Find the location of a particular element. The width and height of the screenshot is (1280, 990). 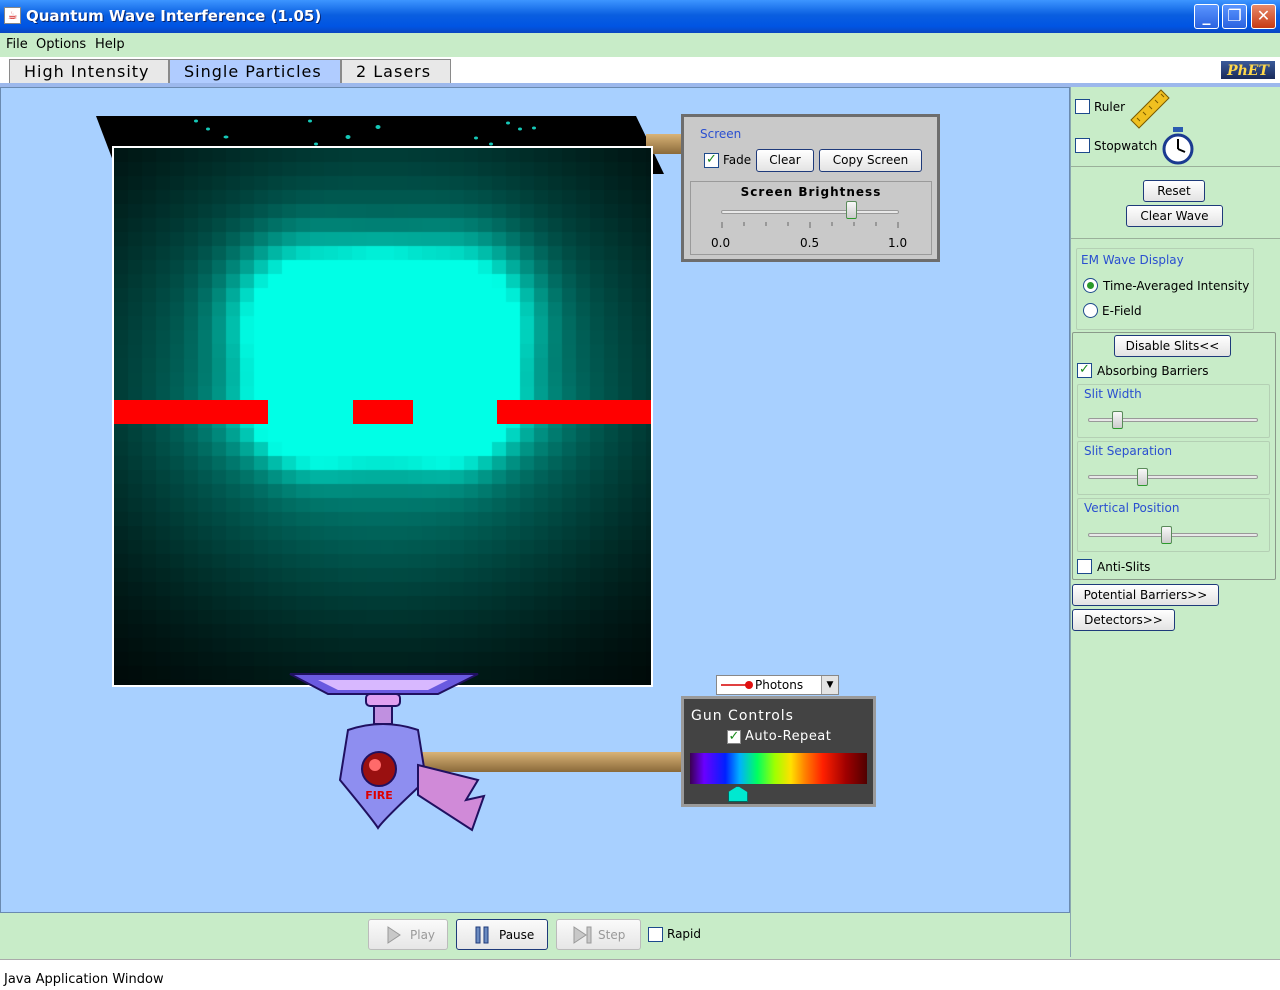

ruler-checkbox is located at coordinates (1082, 106).